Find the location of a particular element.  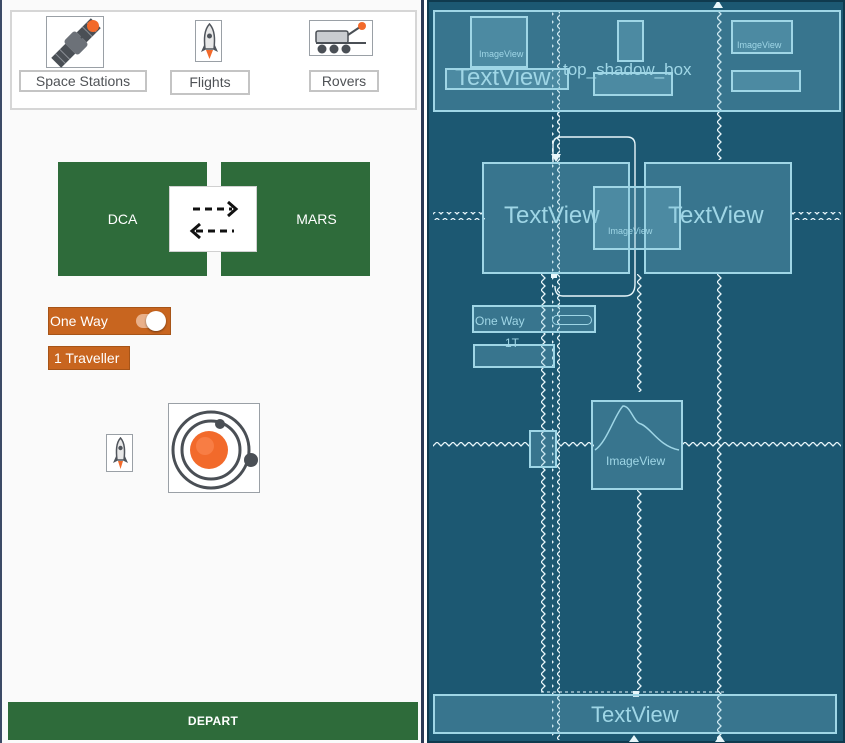

rover-icon is located at coordinates (341, 38).